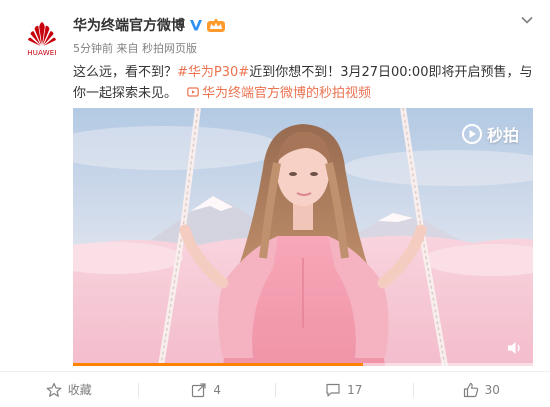 The height and width of the screenshot is (407, 550). Describe the element at coordinates (470, 389) in the screenshot. I see `thumbs-up-icon` at that location.